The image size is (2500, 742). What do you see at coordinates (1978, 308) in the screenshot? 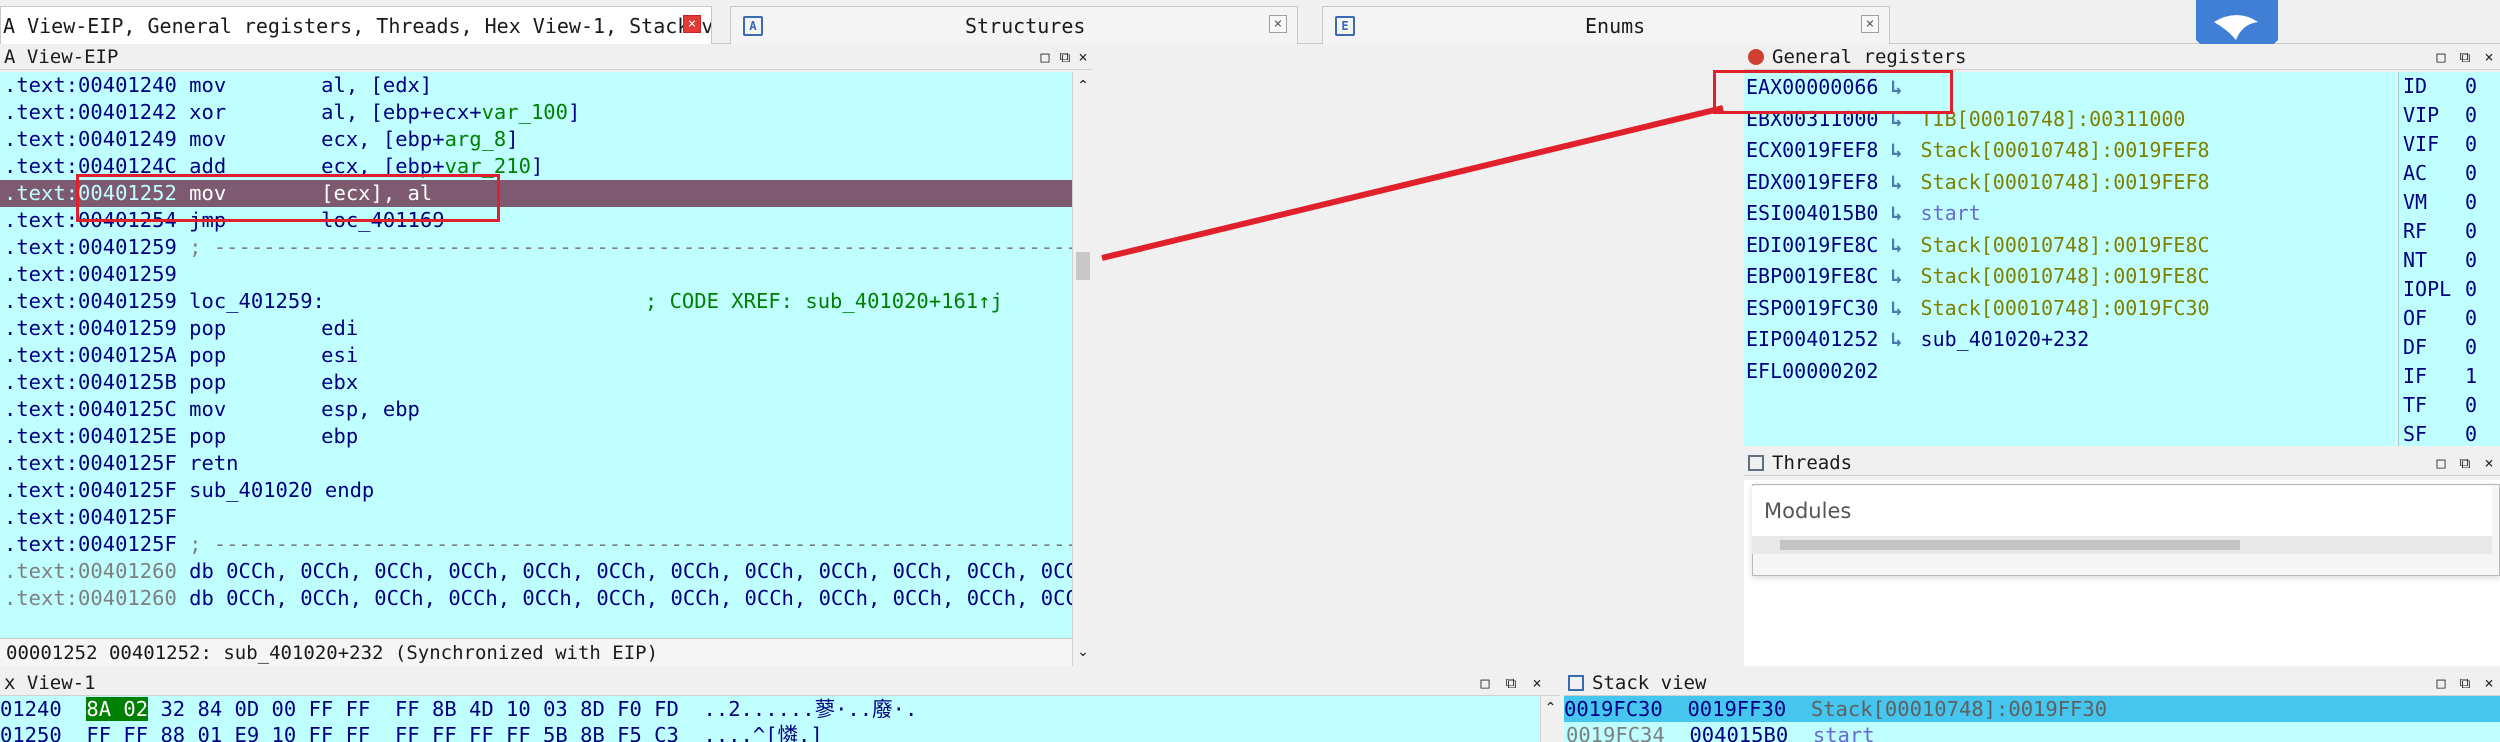
I see `register-row: ESP0019FC30 ↳ Stack[00010748]:0019FC30` at bounding box center [1978, 308].